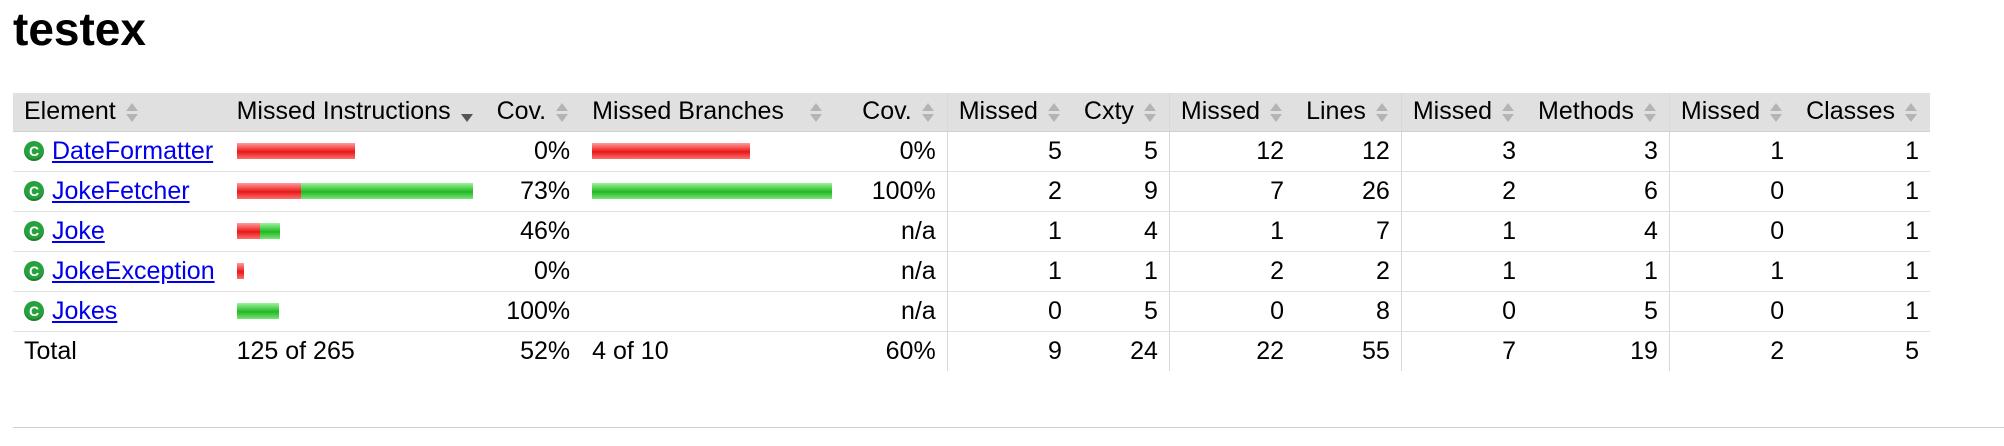 The image size is (2004, 446). What do you see at coordinates (1009, 351) in the screenshot?
I see `total-missed-cxty: 9` at bounding box center [1009, 351].